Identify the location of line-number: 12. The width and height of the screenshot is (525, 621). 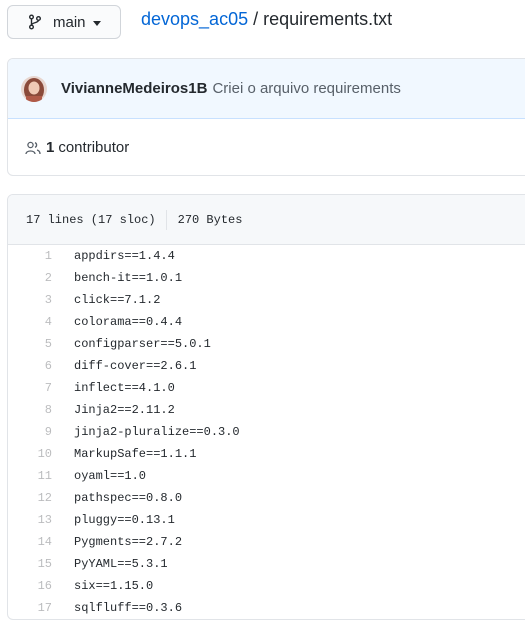
(30, 498).